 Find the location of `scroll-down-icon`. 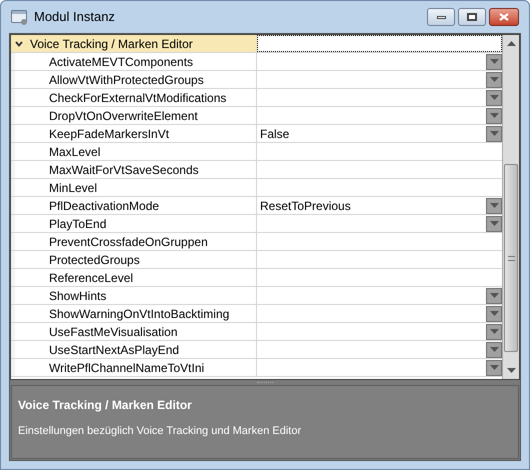

scroll-down-icon is located at coordinates (511, 370).